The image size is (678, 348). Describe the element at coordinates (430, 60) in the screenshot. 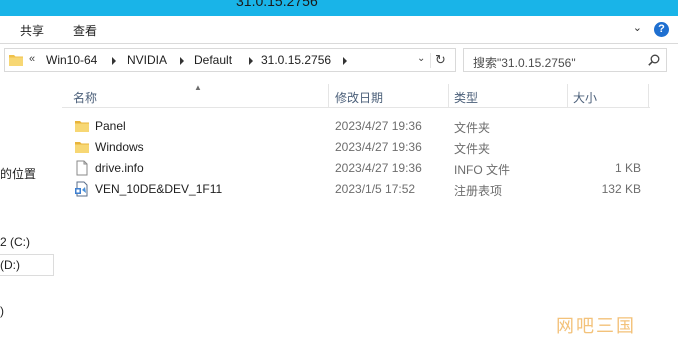

I see `address-divider` at that location.